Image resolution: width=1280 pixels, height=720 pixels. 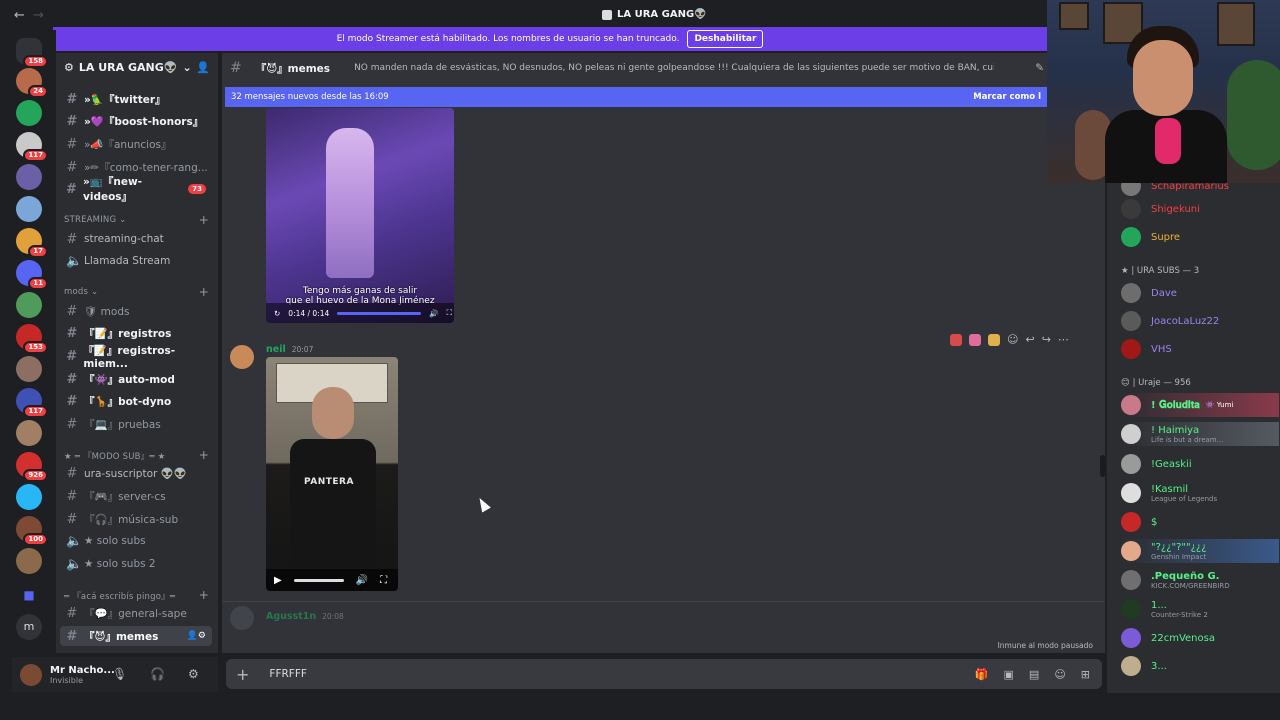 What do you see at coordinates (1063, 339) in the screenshot?
I see `more-options-icon: ⋯` at bounding box center [1063, 339].